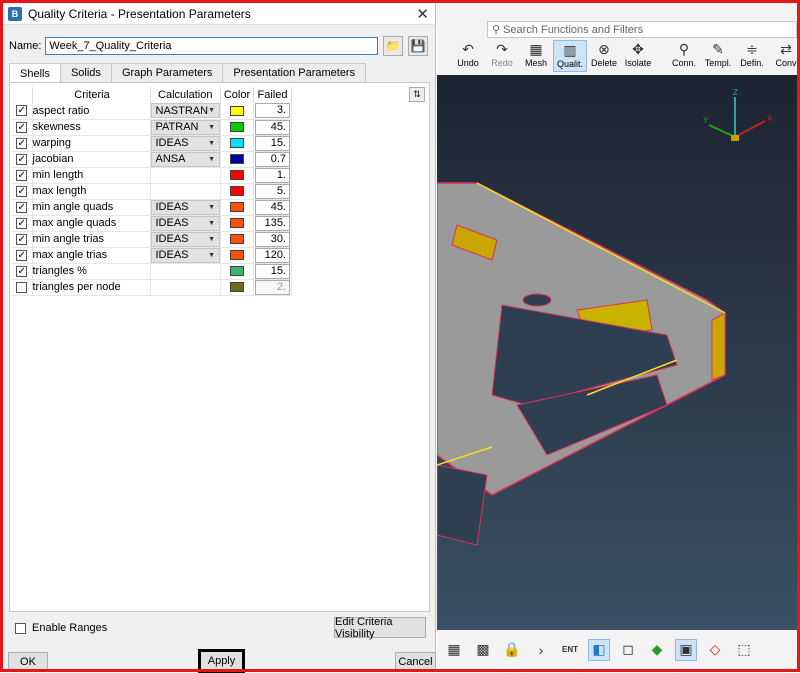 The height and width of the screenshot is (673, 800). Describe the element at coordinates (272, 255) in the screenshot. I see `failed-value-input: 120.` at that location.